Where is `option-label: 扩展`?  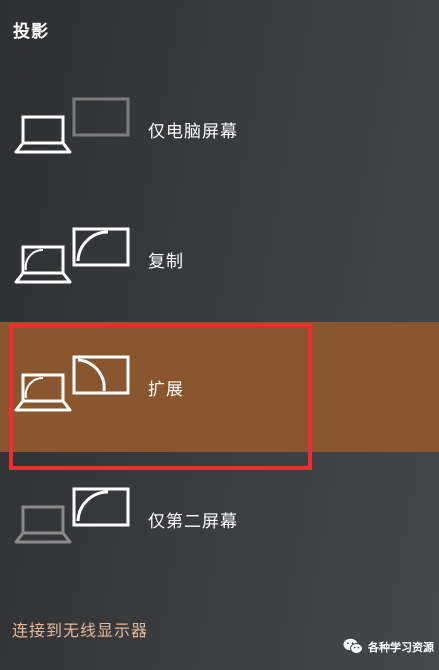 option-label: 扩展 is located at coordinates (166, 390).